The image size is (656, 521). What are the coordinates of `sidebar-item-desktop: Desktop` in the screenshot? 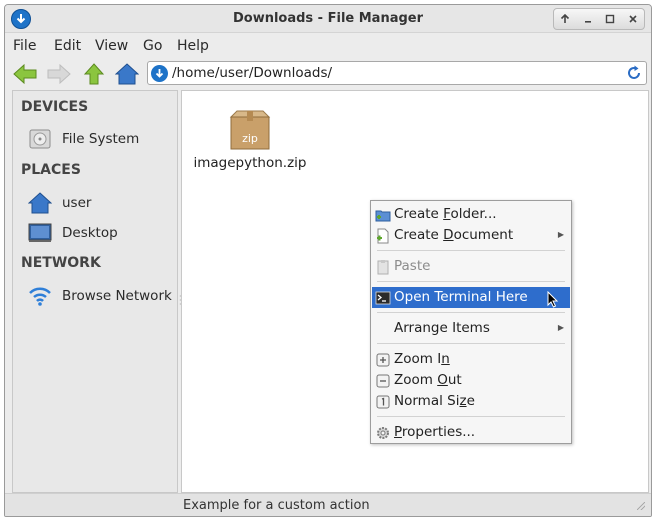 It's located at (101, 234).